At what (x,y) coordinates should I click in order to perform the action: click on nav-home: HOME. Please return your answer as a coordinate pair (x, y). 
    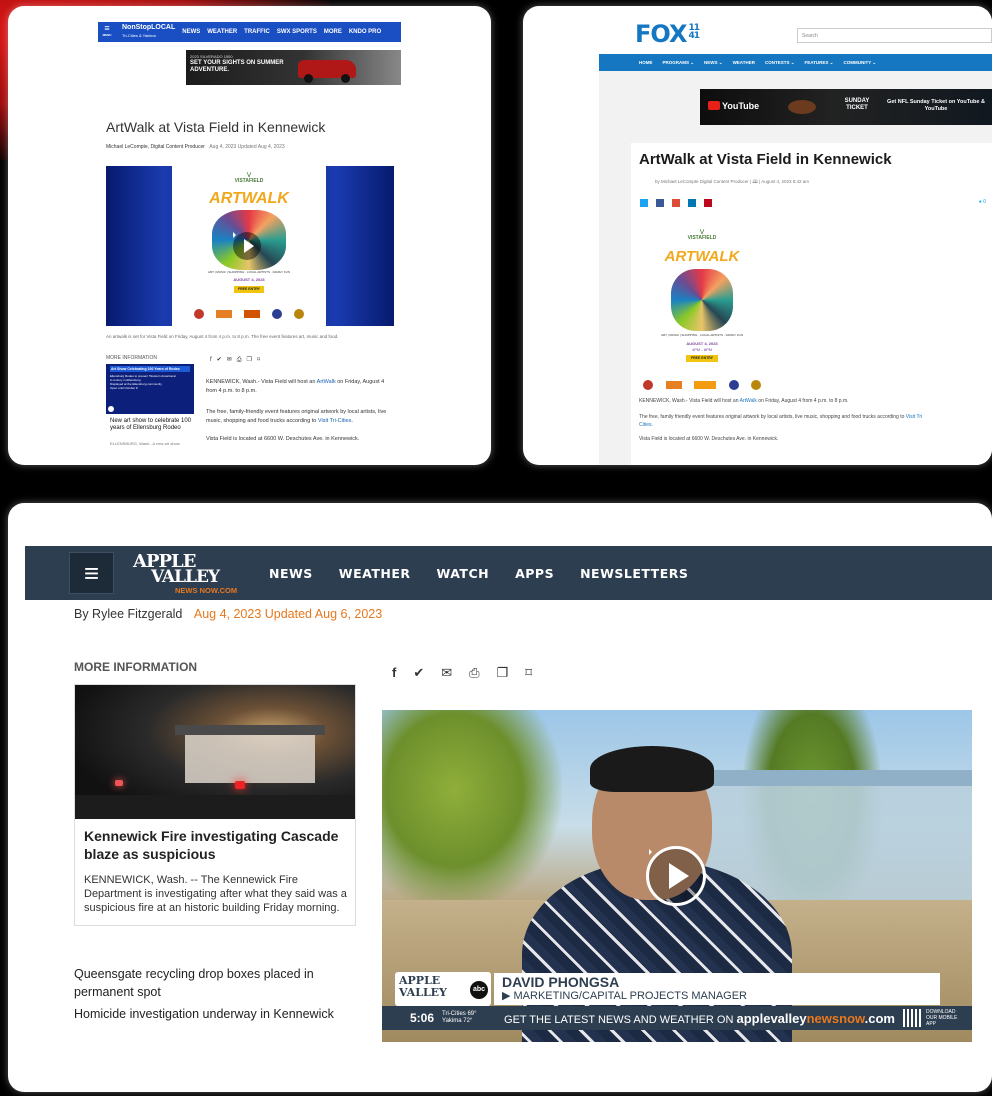
    Looking at the image, I should click on (646, 62).